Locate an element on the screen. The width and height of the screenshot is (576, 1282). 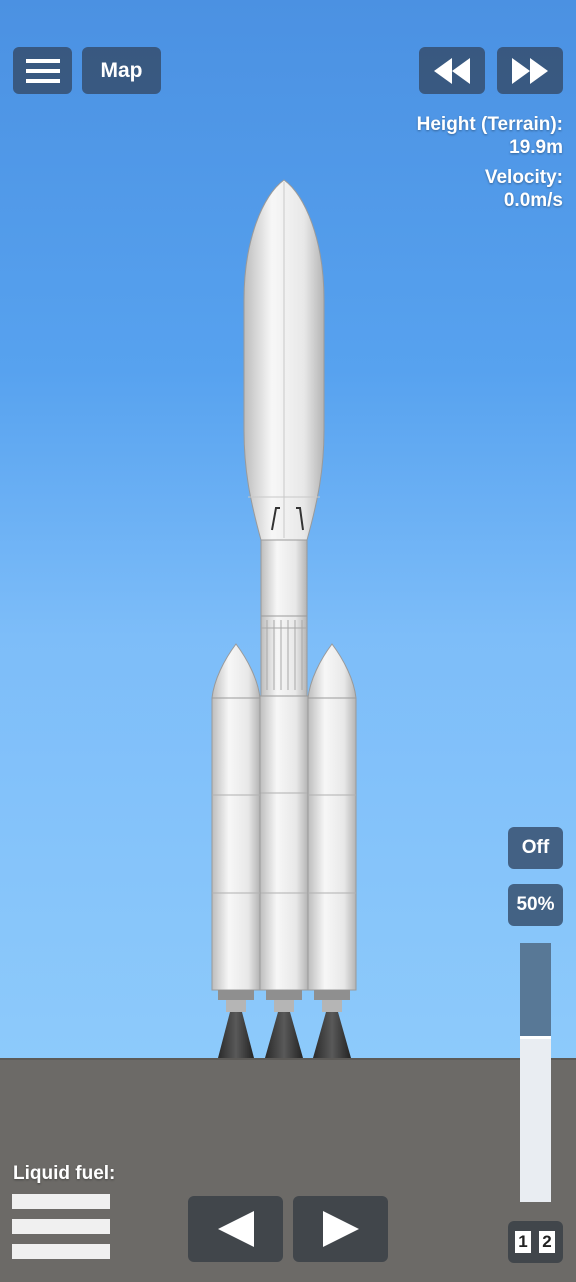
engine-left is located at coordinates (236, 1024).